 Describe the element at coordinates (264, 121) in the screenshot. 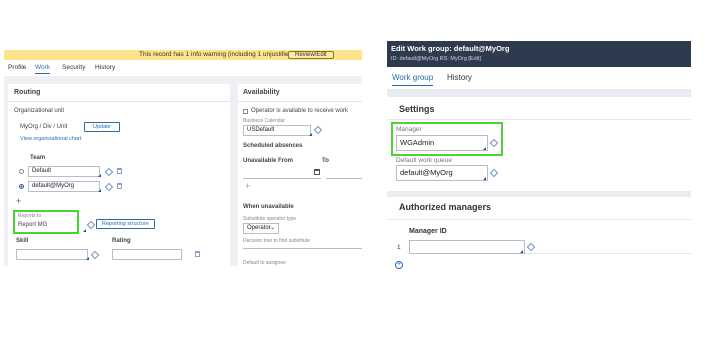

I see `business-calendar-label: Business Calendar` at that location.